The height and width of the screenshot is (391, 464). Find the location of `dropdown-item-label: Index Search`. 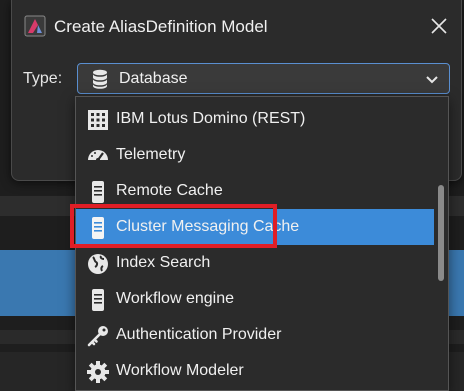

dropdown-item-label: Index Search is located at coordinates (163, 262).